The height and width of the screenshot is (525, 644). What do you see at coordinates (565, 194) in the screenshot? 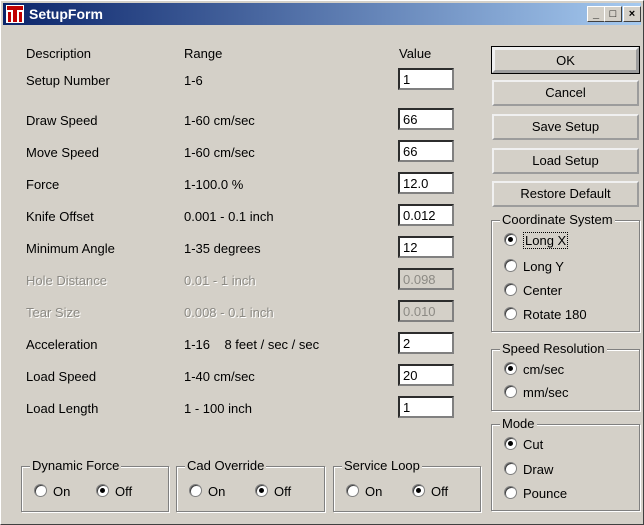
I see `restore-default-button: Restore Default` at bounding box center [565, 194].